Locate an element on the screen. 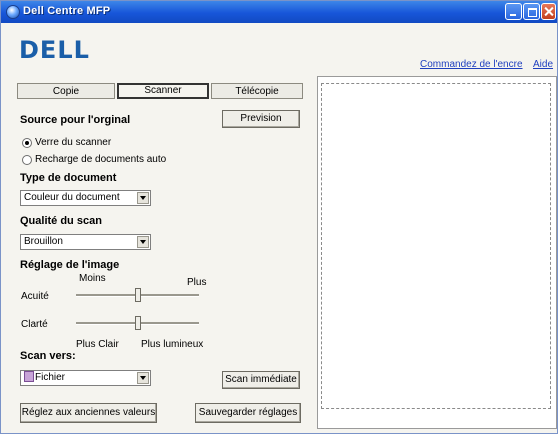 The image size is (558, 434). quality-heading: Qualité du scan is located at coordinates (61, 221).